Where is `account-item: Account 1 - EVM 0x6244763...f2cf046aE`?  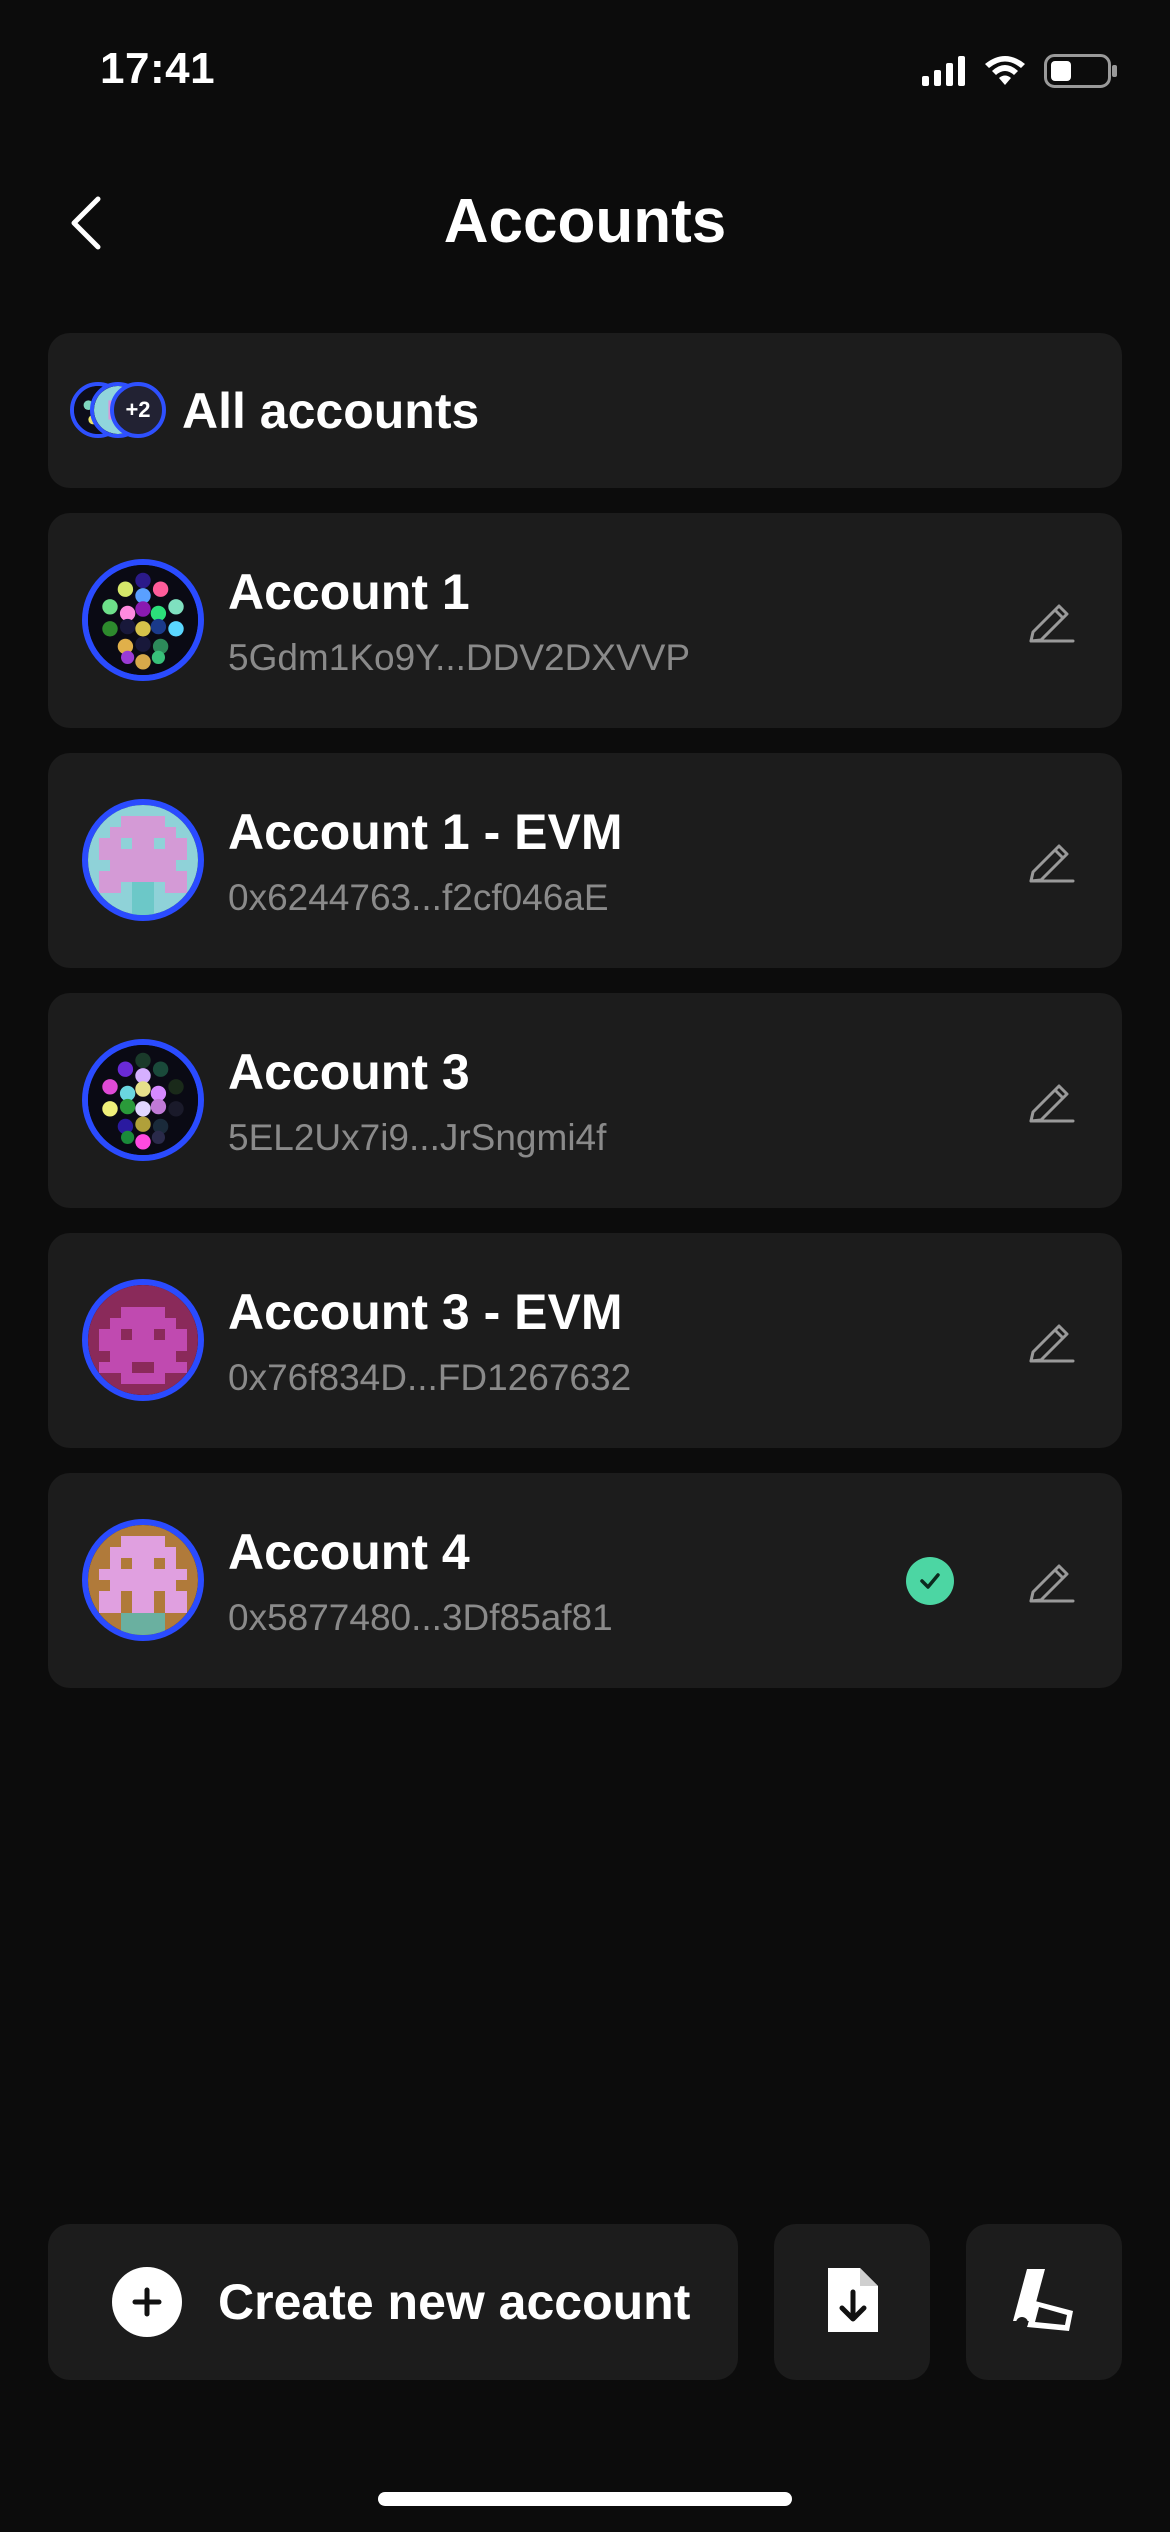 account-item: Account 1 - EVM 0x6244763...f2cf046aE is located at coordinates (585, 860).